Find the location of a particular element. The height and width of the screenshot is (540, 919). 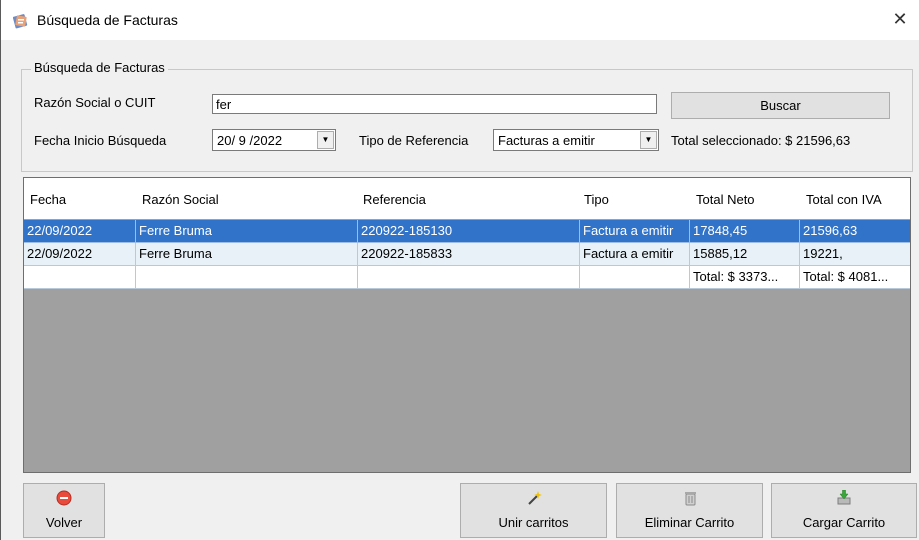

eliminar-carrito-label: Eliminar Carrito is located at coordinates (689, 522).